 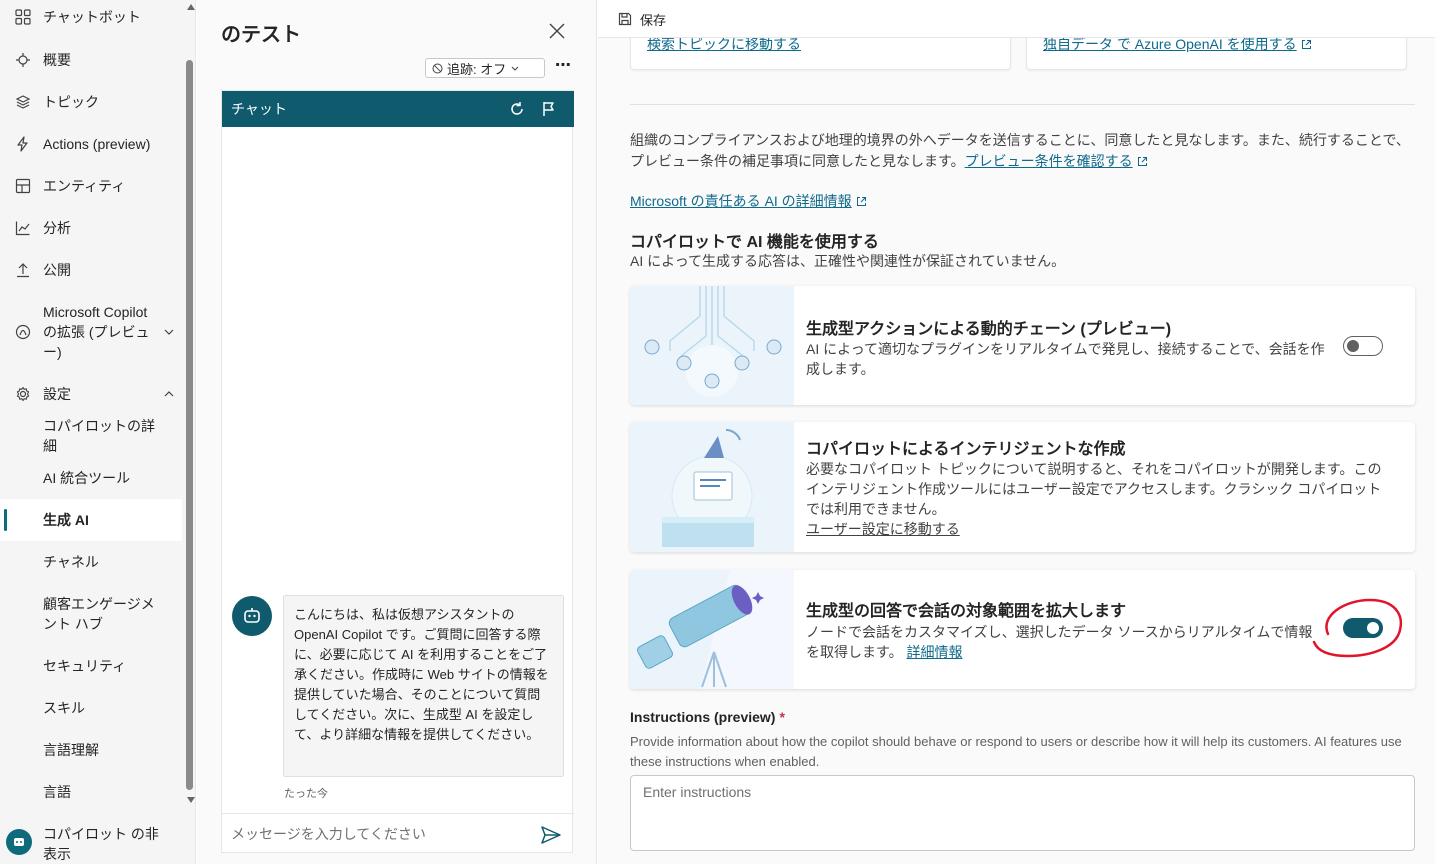 I want to click on generative-answers-toggle, so click(x=1363, y=628).